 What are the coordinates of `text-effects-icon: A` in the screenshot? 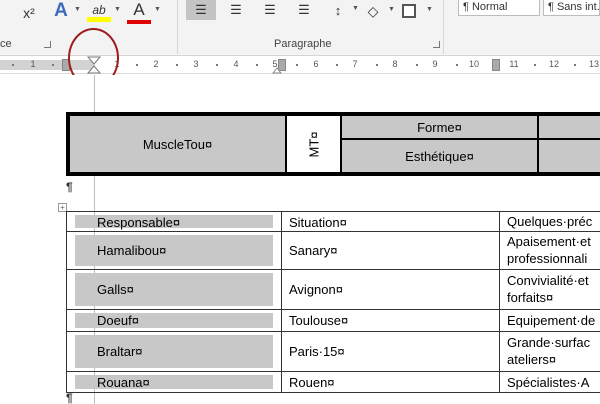 It's located at (61, 10).